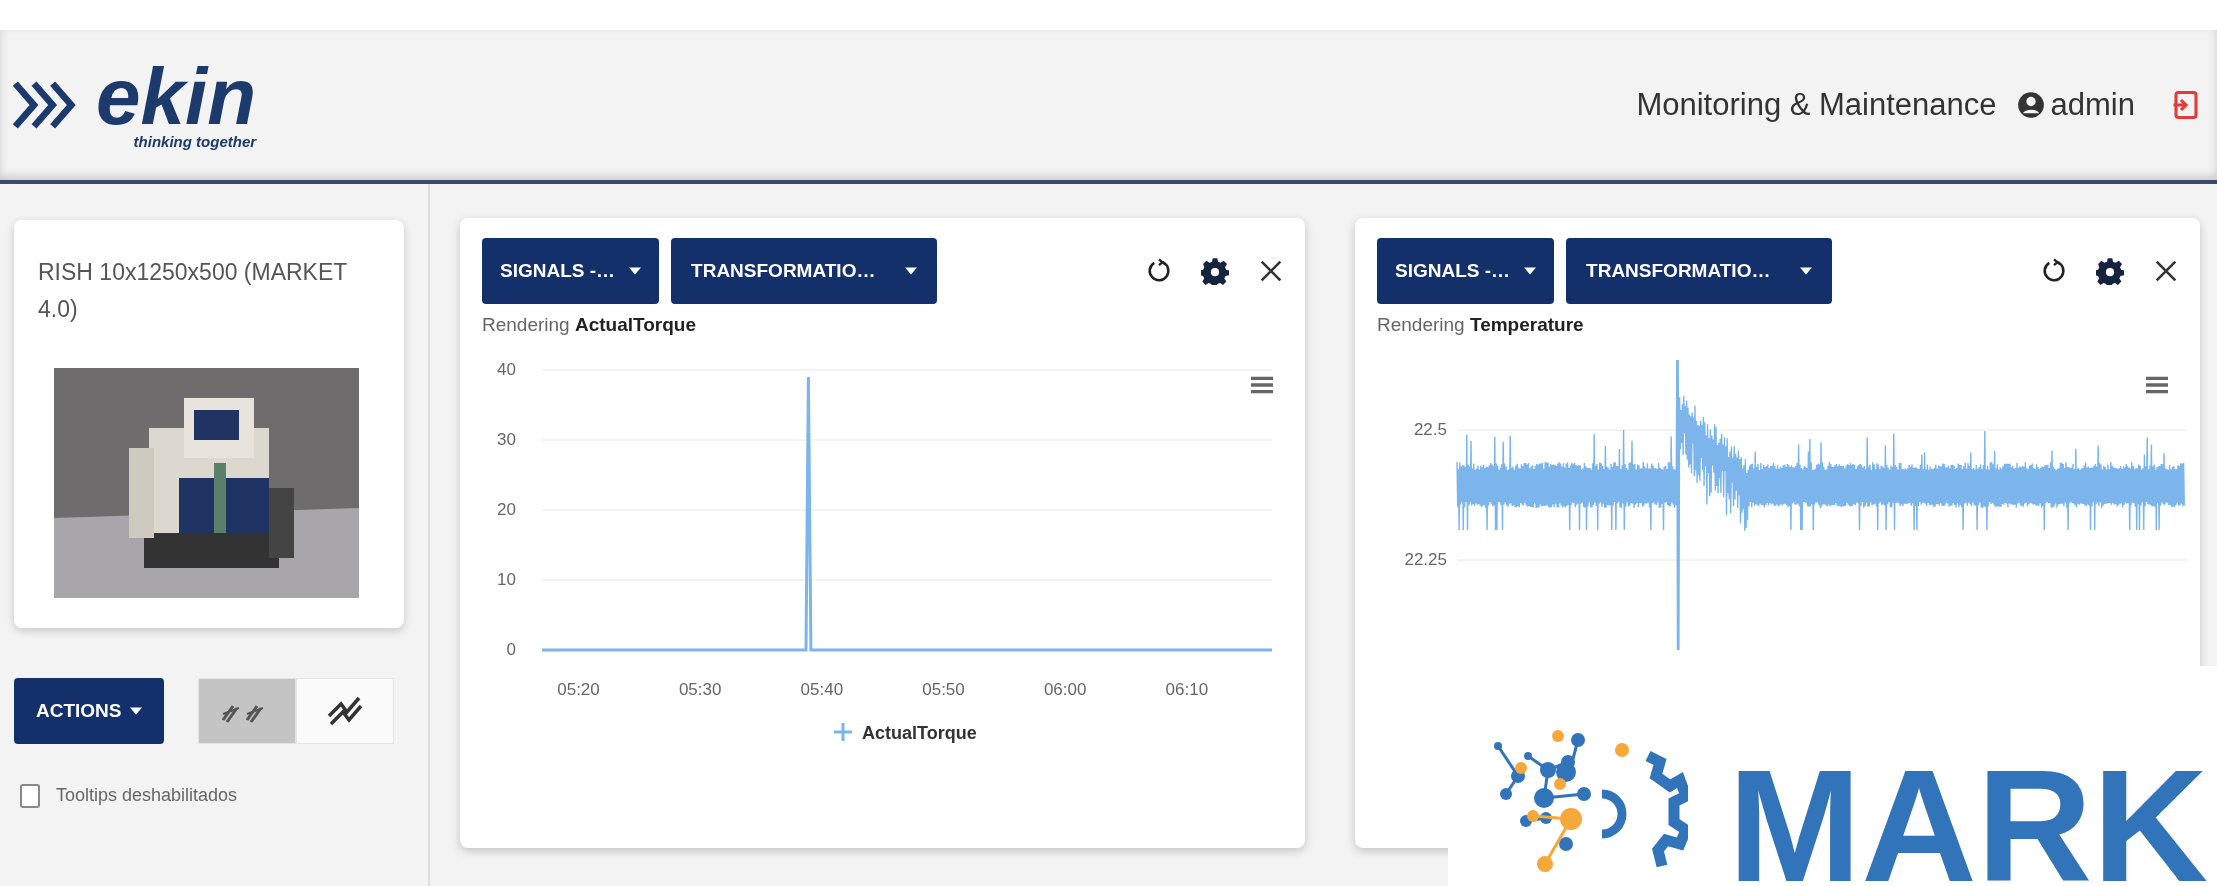 This screenshot has height=886, width=2217. I want to click on x-tick-label: 06:00, so click(1065, 689).